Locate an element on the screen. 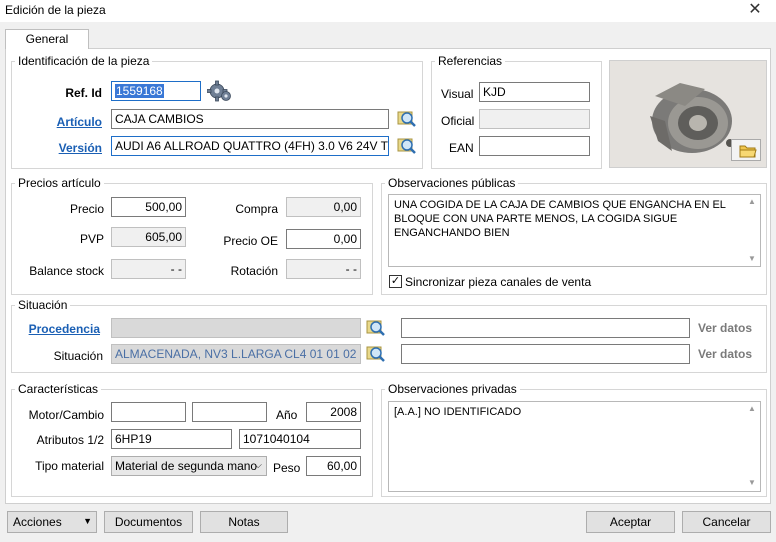 The width and height of the screenshot is (776, 542). gear-icon is located at coordinates (219, 91).